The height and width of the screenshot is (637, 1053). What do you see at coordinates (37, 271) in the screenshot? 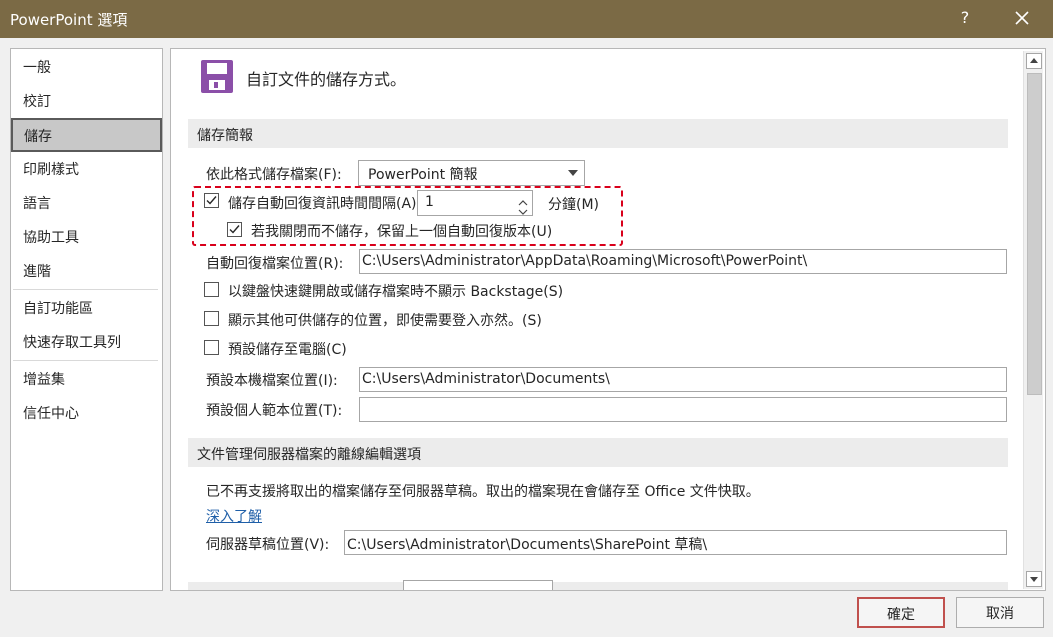
I see `nav-item-advanced: 進階` at bounding box center [37, 271].